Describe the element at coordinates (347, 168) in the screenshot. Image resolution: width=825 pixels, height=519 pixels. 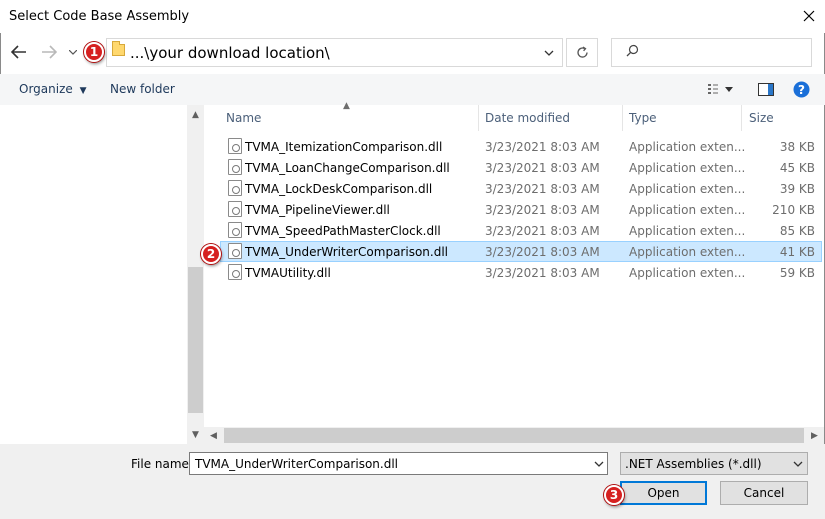
I see `file-name: TVMA_LoanChangeComparison.dll` at that location.